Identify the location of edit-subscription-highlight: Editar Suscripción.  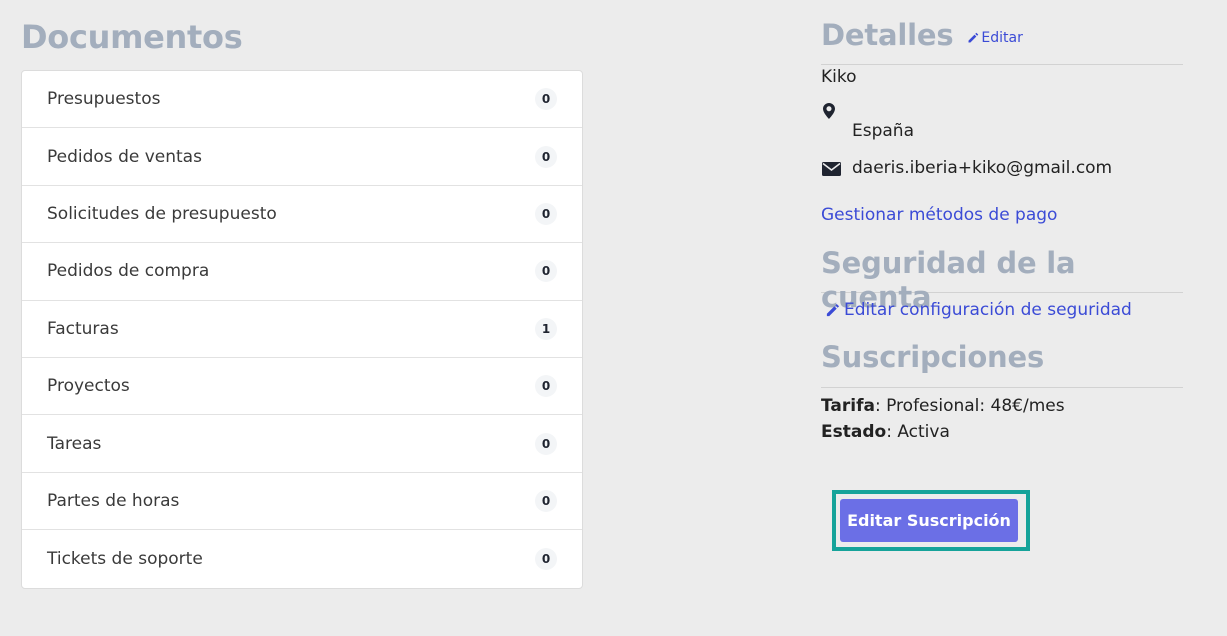
(931, 520).